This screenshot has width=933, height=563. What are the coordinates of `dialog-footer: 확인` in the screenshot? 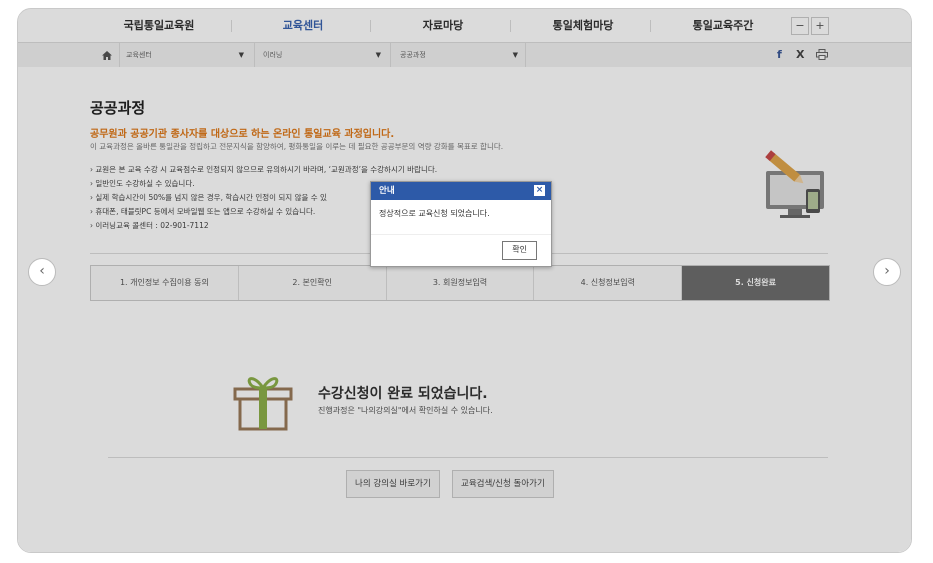 It's located at (461, 249).